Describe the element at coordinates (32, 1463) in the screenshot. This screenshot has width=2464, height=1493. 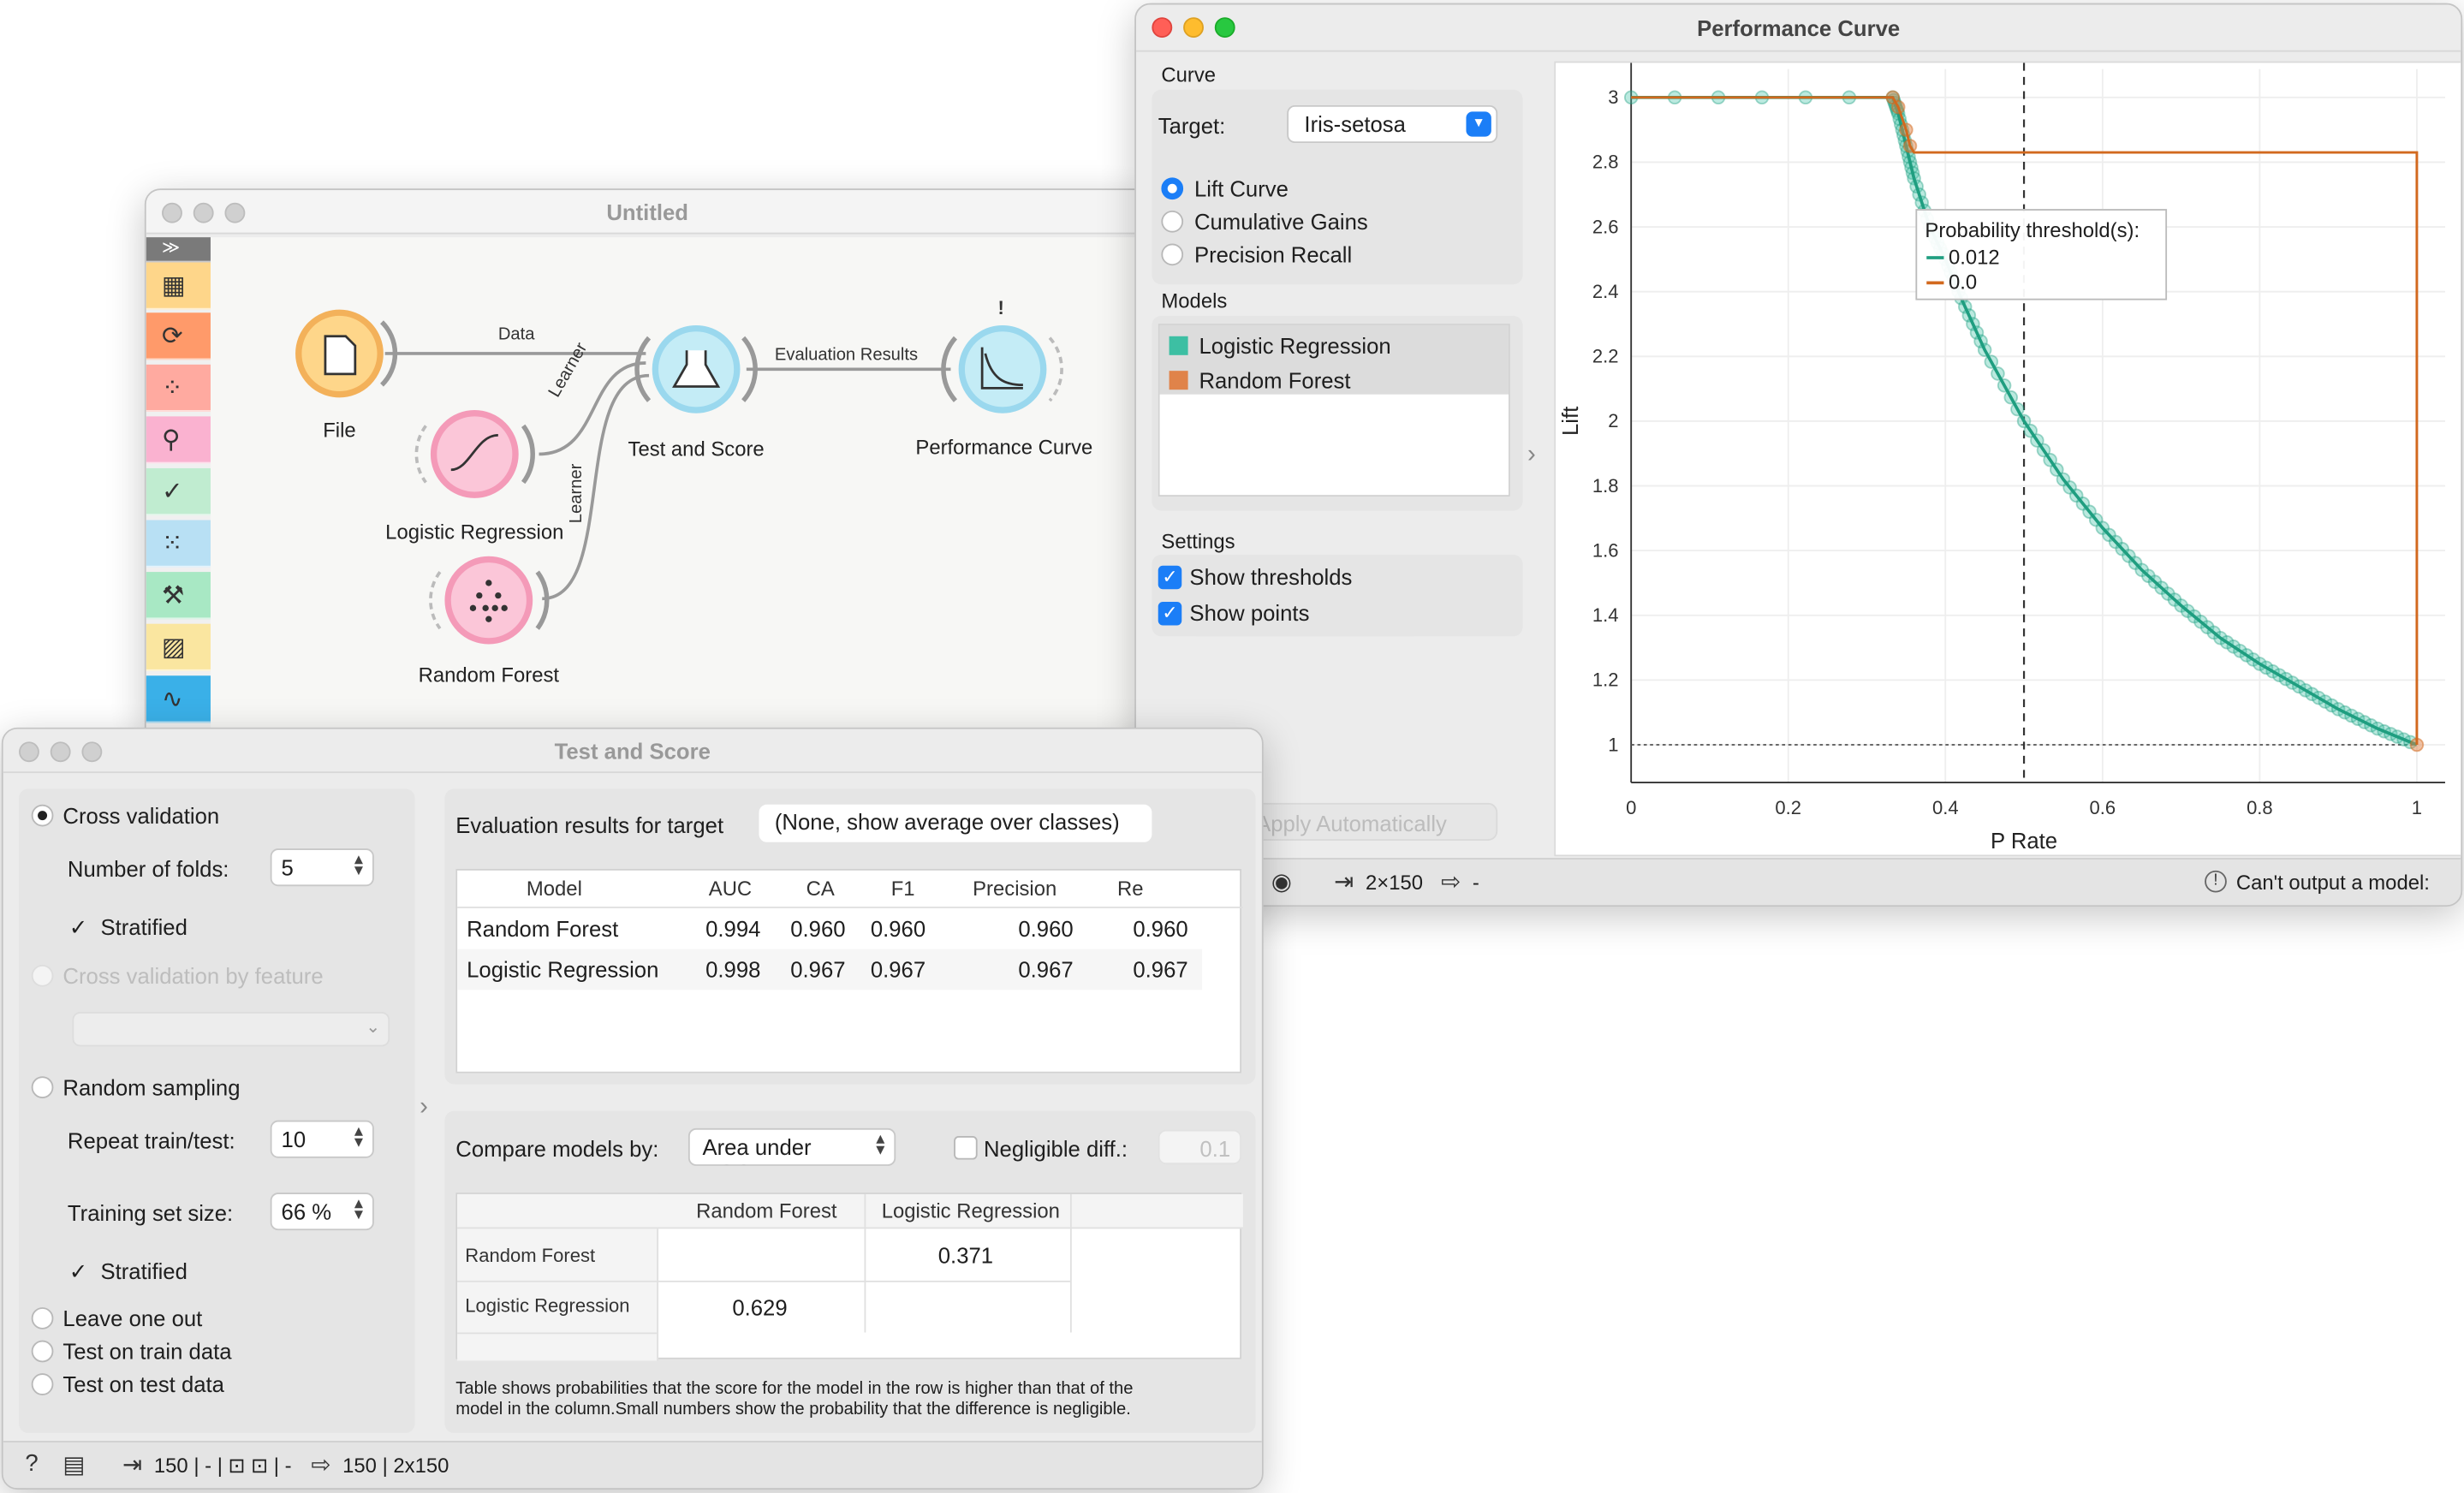
I see `help-icon: ?` at that location.